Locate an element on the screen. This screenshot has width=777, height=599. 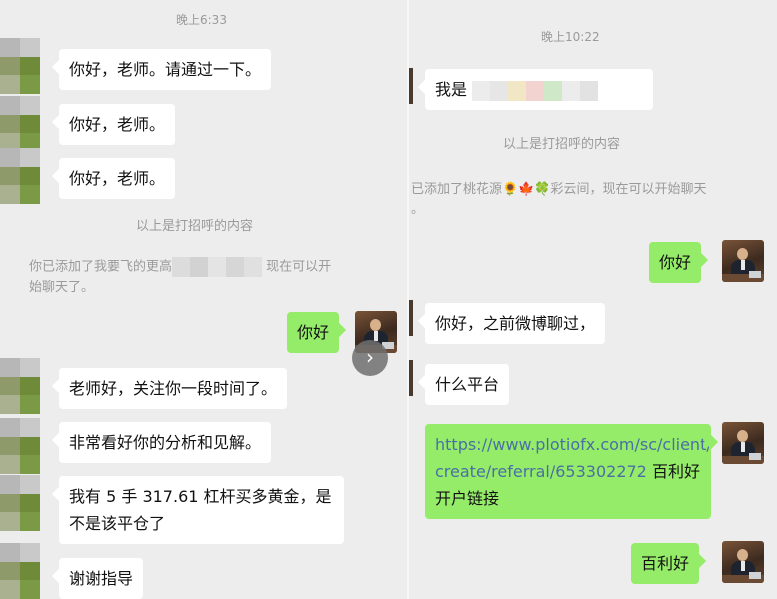
added-notice-line2: 。 is located at coordinates (418, 209).